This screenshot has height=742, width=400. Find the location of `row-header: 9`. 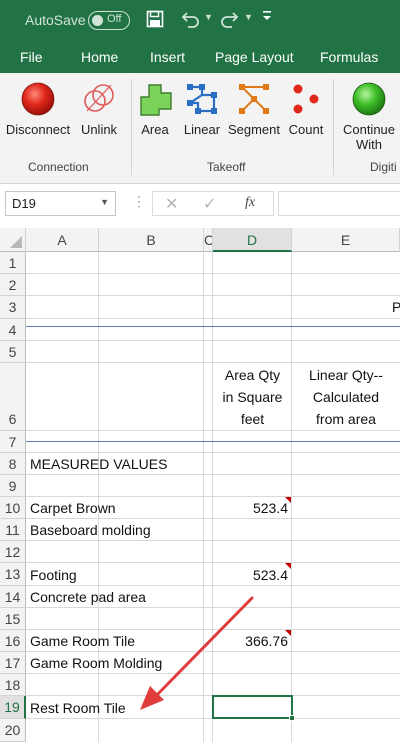

row-header: 9 is located at coordinates (13, 486).